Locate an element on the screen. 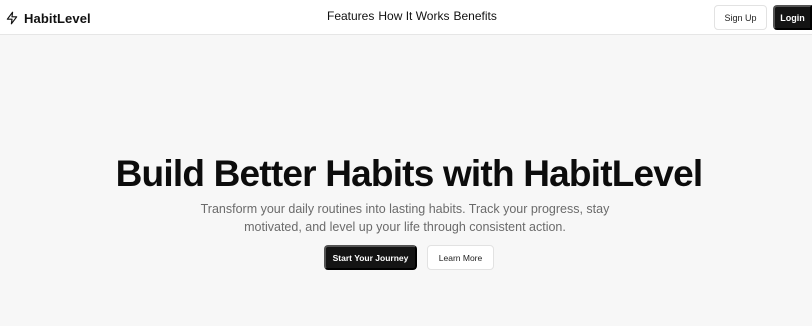 This screenshot has width=812, height=326. brand-name: HabitLevel is located at coordinates (57, 18).